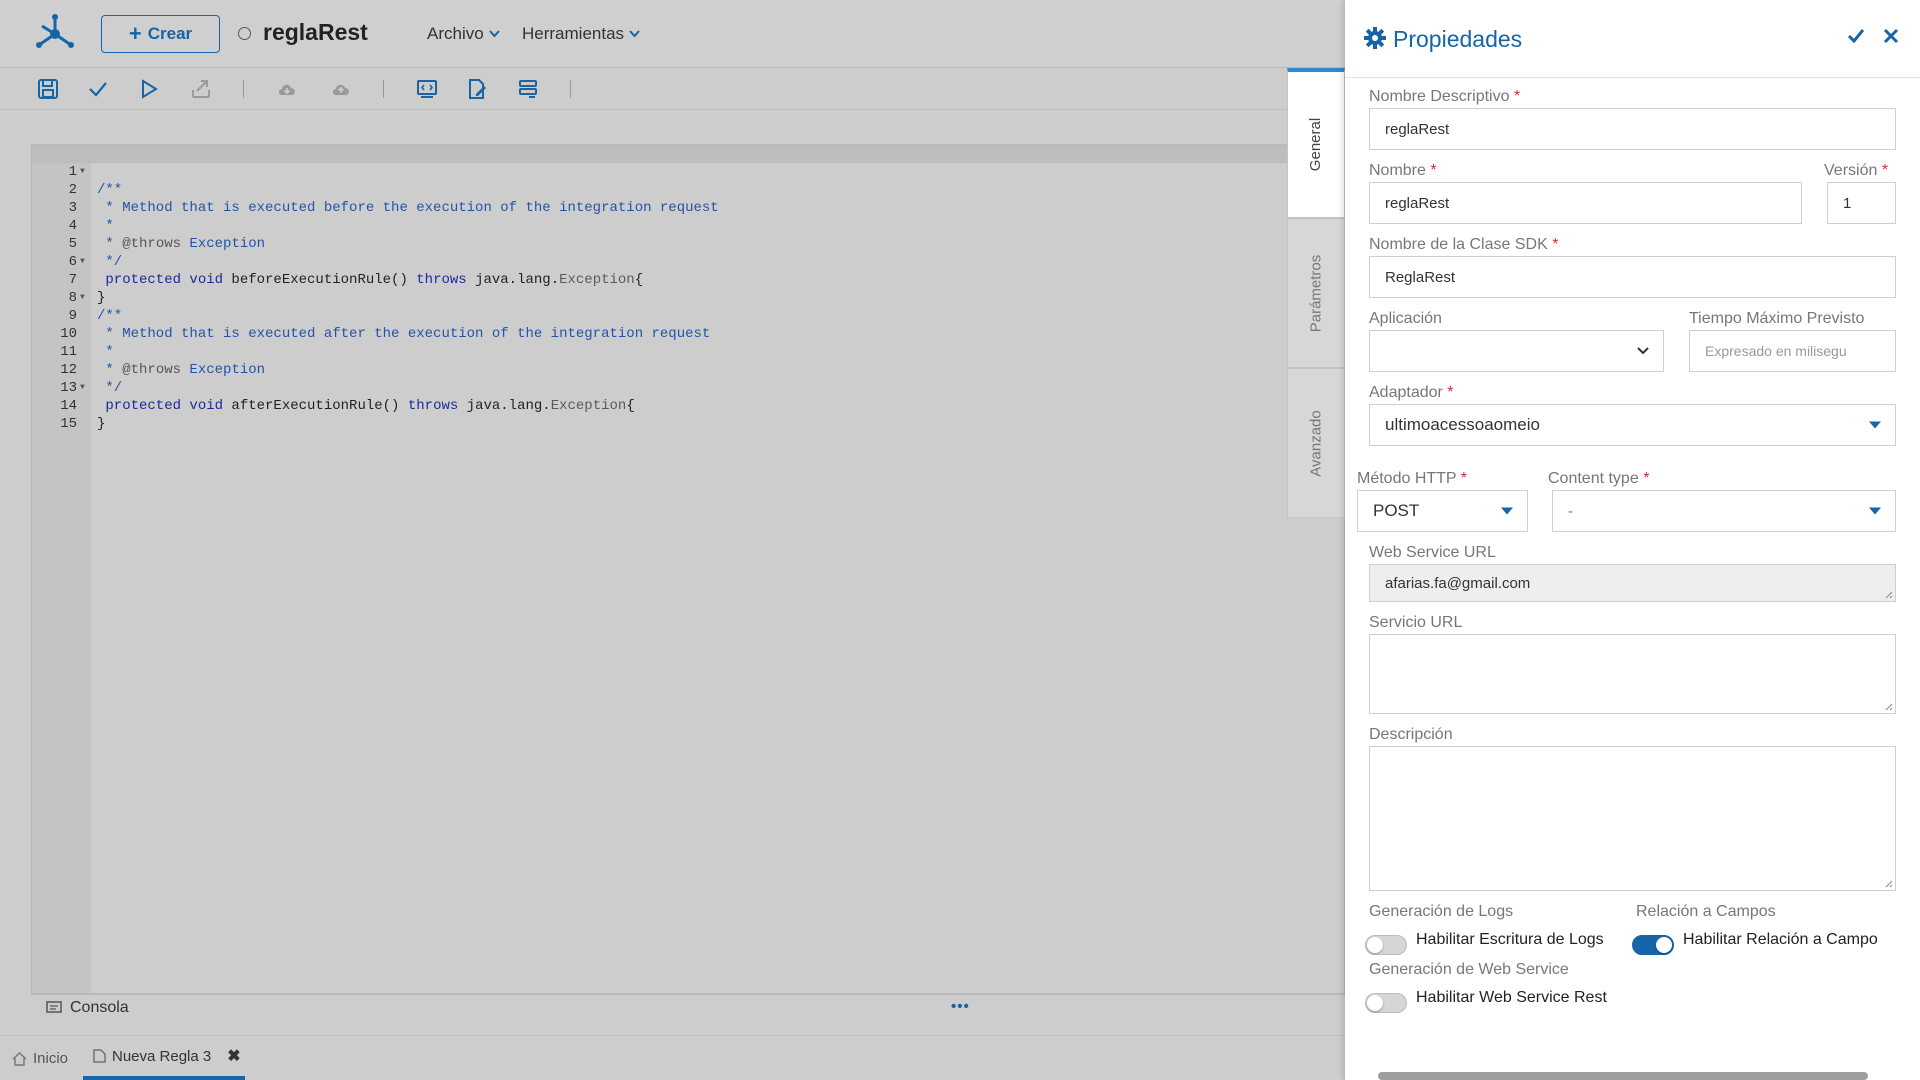 This screenshot has height=1080, width=1920. Describe the element at coordinates (1411, 734) in the screenshot. I see `field-label: Descripción` at that location.